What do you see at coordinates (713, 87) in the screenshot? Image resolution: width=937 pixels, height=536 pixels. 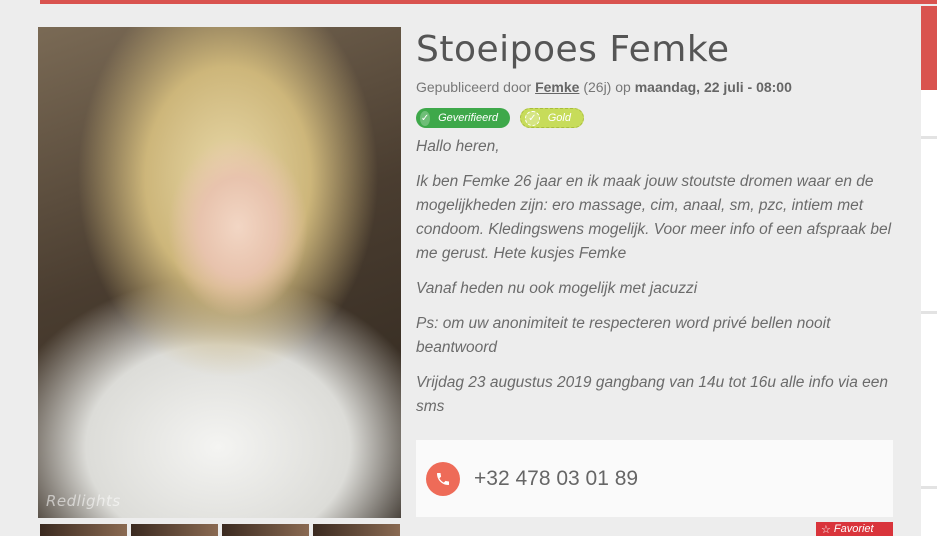 I see `publish-date: maandag, 22 juli - 08:00` at bounding box center [713, 87].